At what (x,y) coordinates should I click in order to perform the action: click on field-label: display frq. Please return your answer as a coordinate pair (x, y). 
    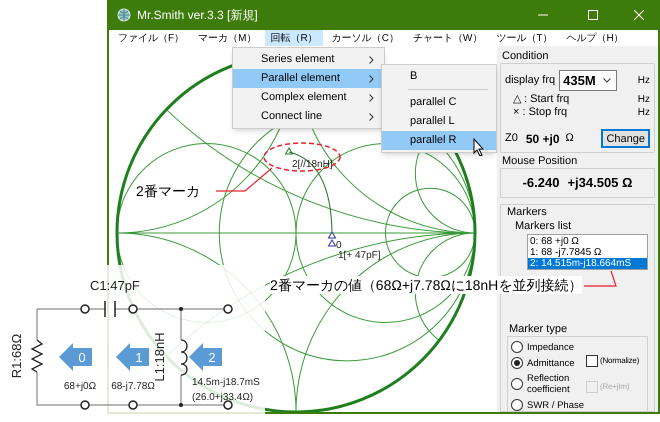
    Looking at the image, I should click on (530, 80).